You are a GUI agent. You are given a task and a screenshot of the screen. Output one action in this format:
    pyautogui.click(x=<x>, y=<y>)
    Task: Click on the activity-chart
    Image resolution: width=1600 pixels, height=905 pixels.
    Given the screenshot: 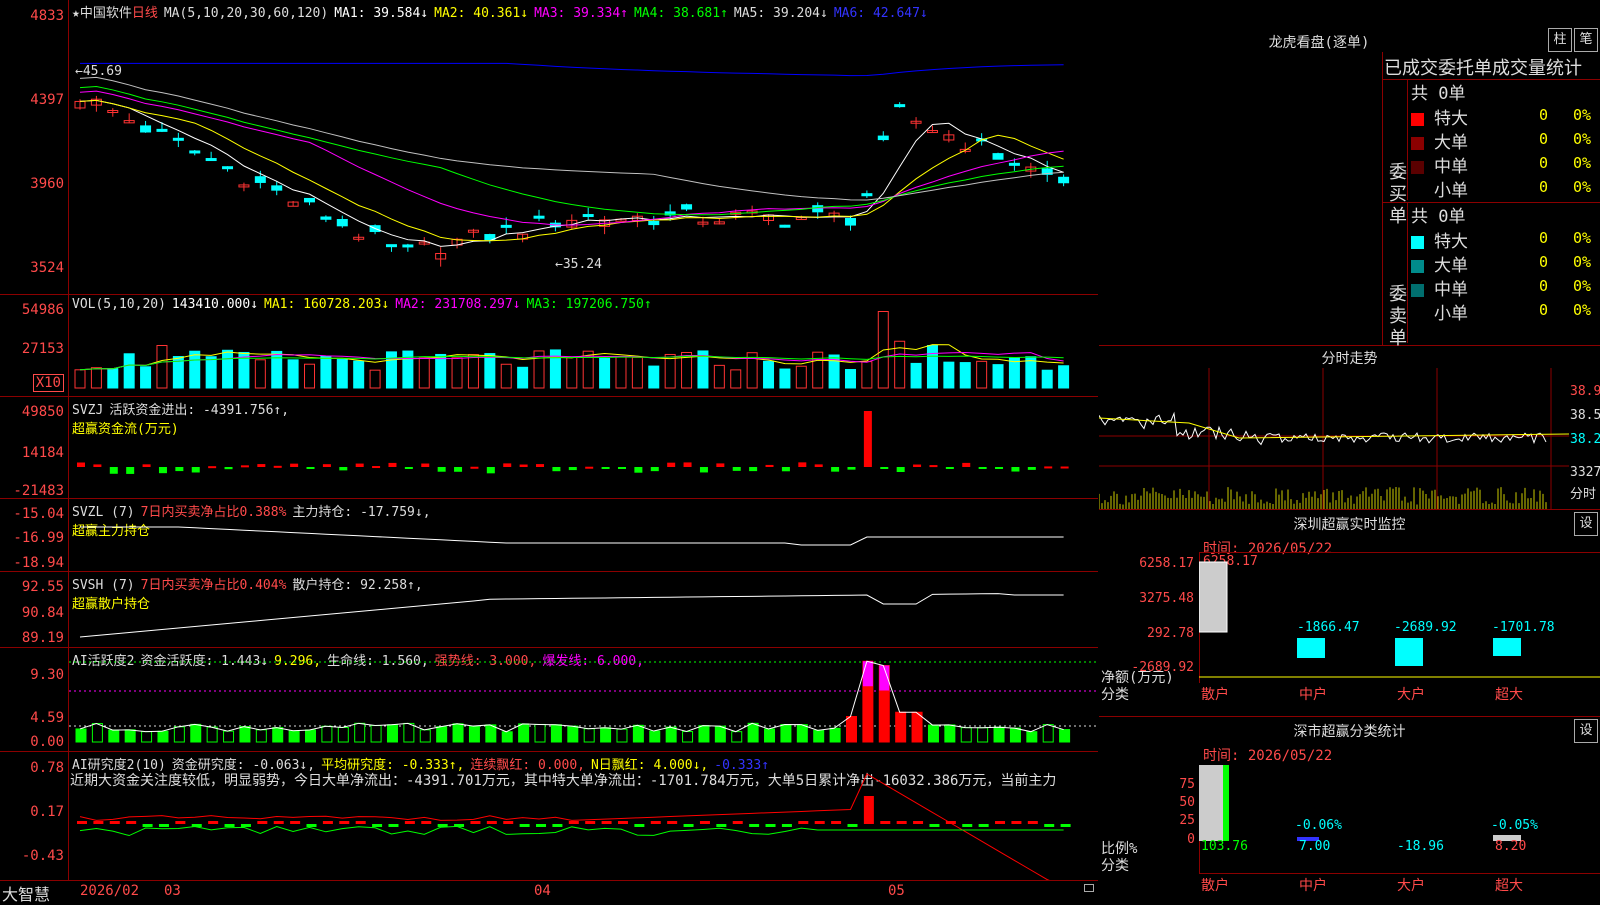 What is the action you would take?
    pyautogui.click(x=583, y=699)
    